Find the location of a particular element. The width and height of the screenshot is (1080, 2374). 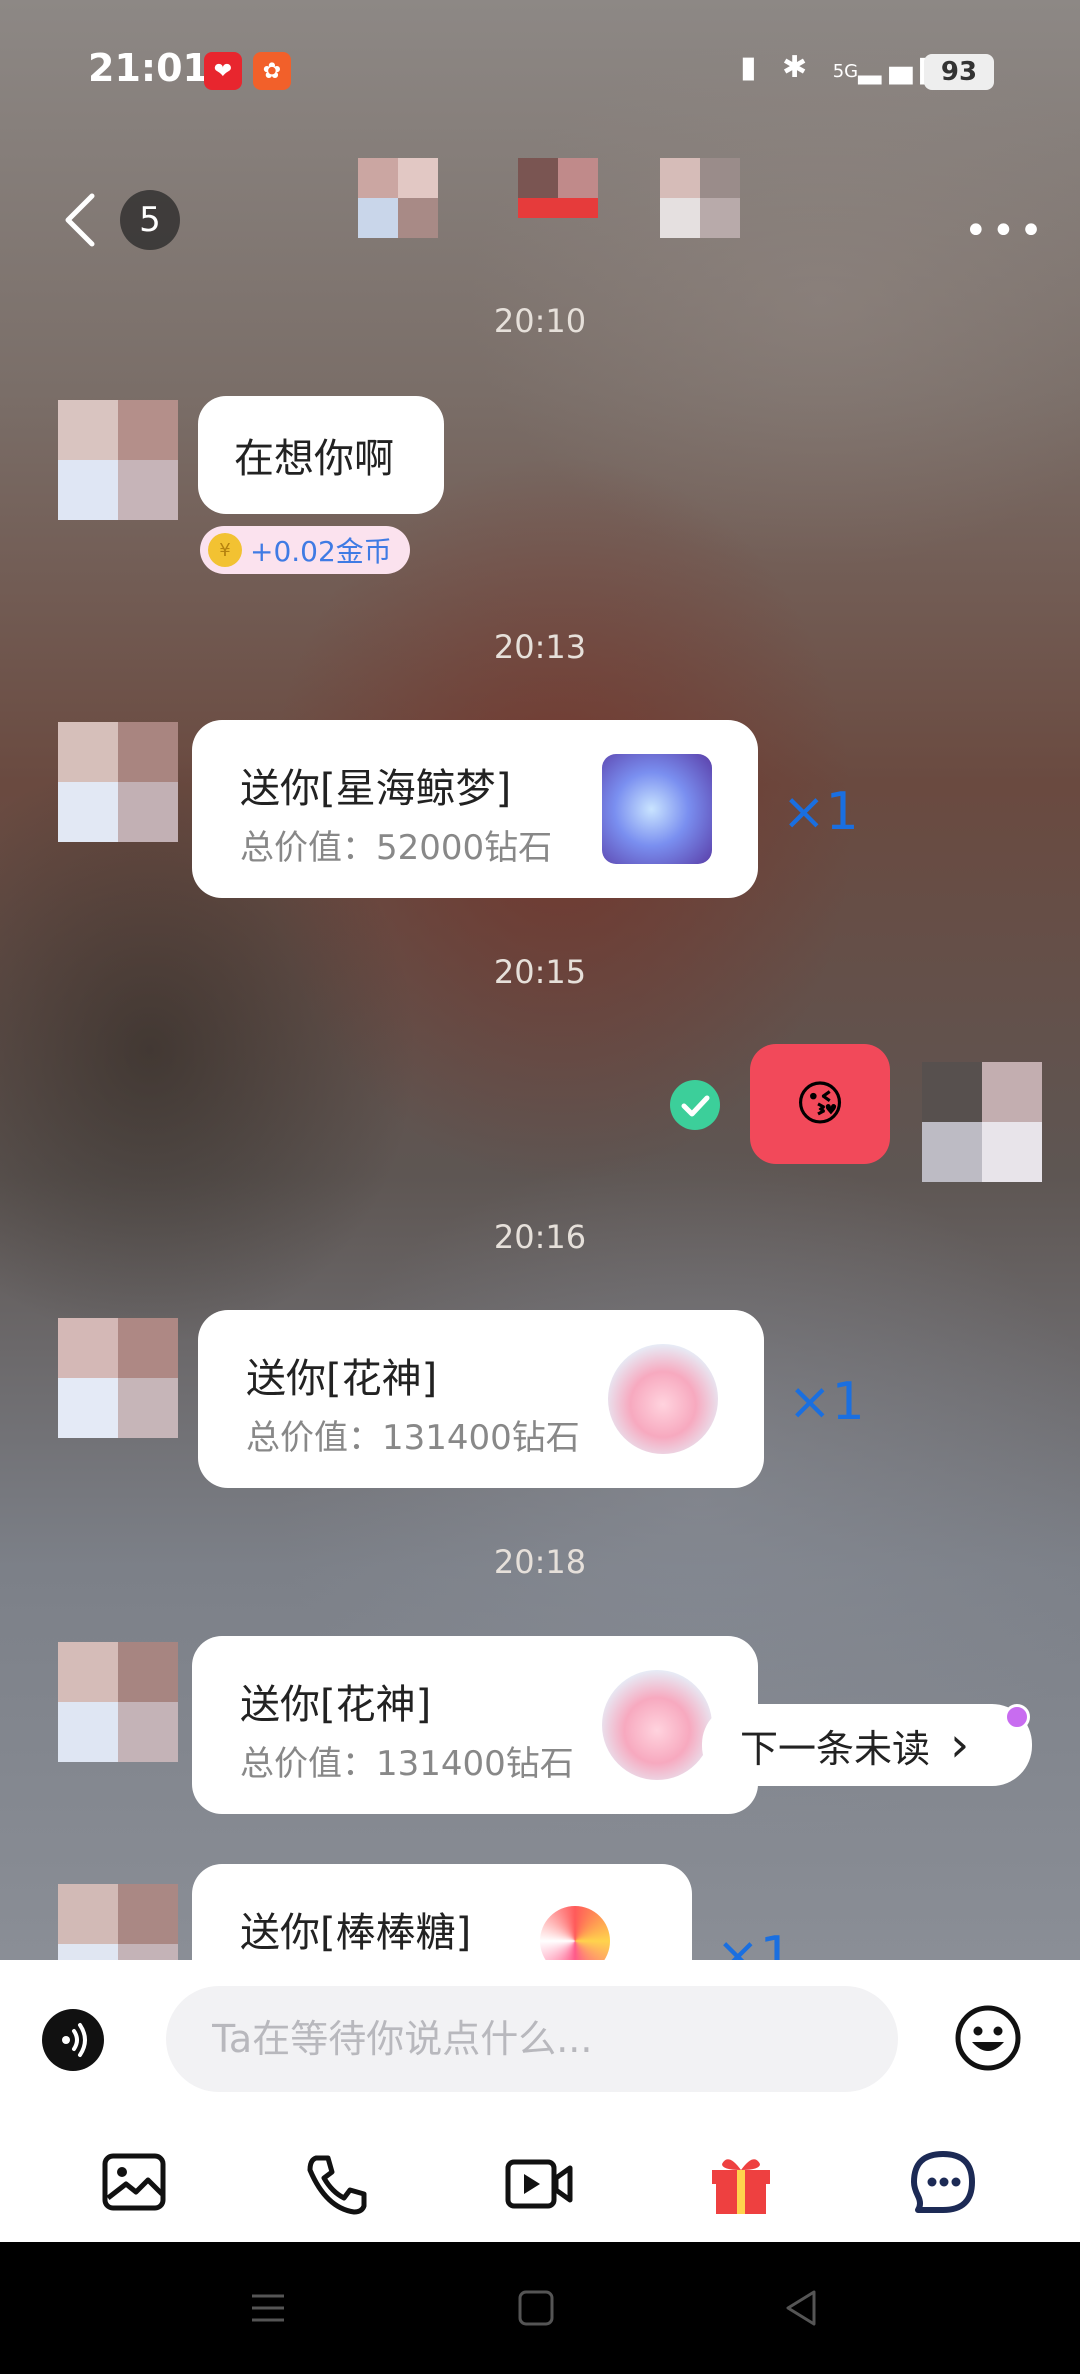

message-bubble: 在想你啊 is located at coordinates (321, 455).